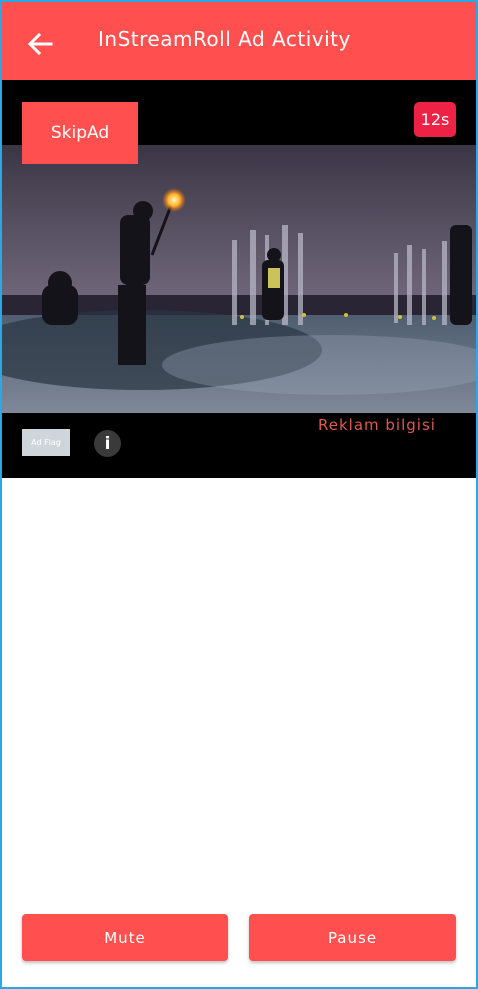  What do you see at coordinates (224, 39) in the screenshot?
I see `page-title: InStreamRoll Ad Activity` at bounding box center [224, 39].